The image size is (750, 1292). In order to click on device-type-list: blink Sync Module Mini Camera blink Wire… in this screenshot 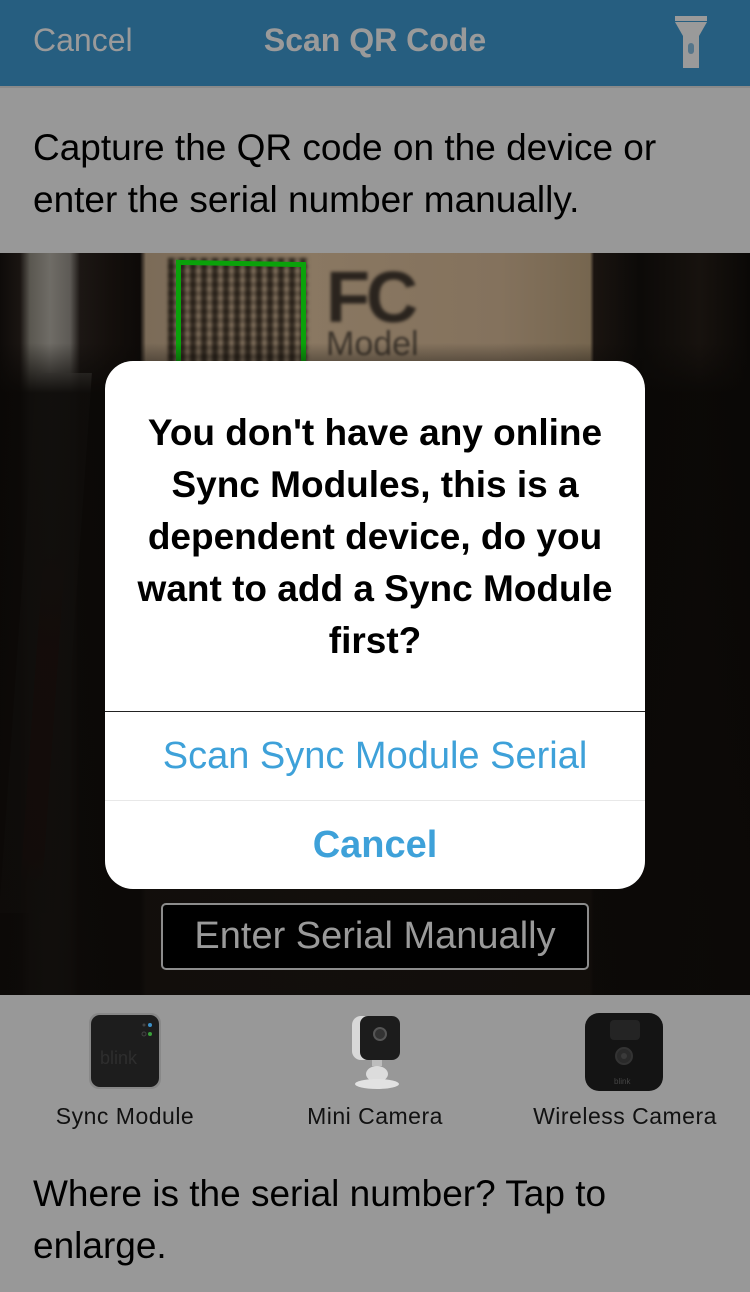, I will do `click(375, 1070)`.